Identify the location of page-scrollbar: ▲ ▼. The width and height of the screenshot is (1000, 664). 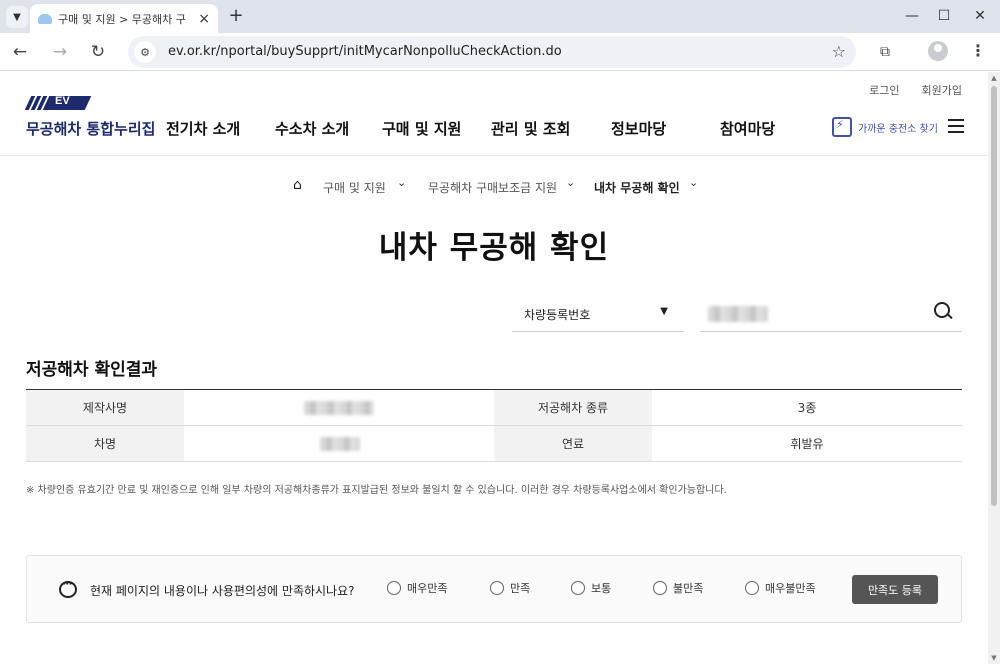
(994, 368).